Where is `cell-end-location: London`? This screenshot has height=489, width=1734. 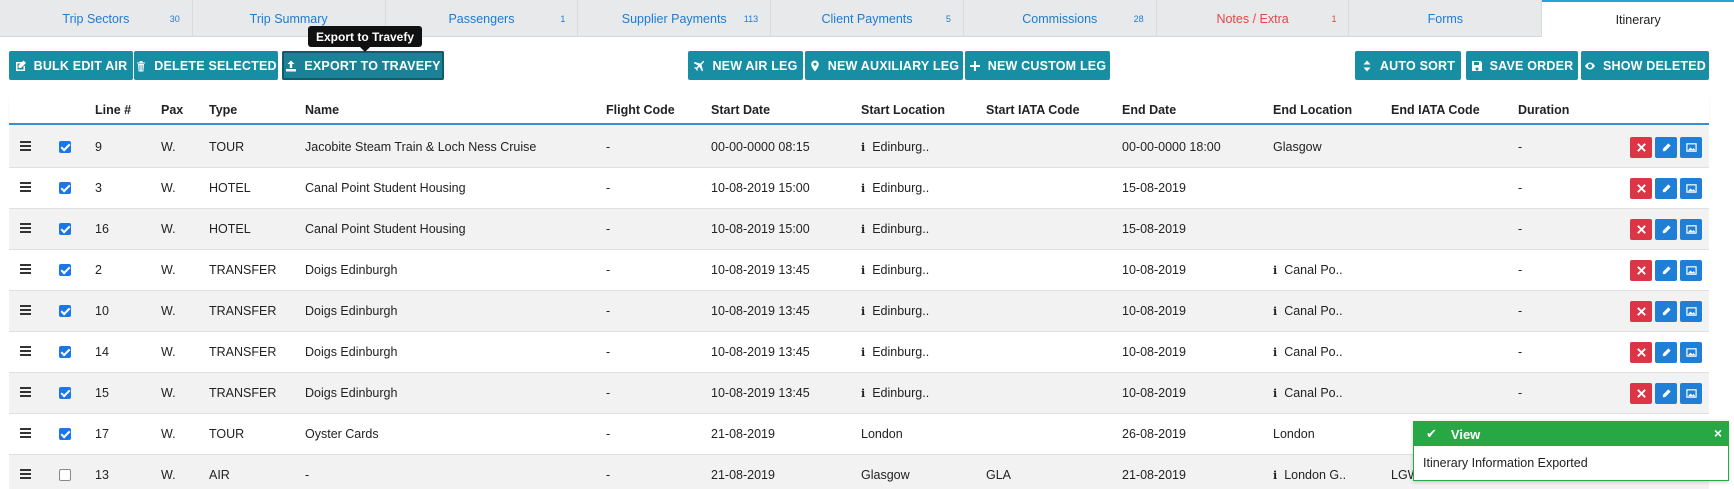 cell-end-location: London is located at coordinates (1294, 434).